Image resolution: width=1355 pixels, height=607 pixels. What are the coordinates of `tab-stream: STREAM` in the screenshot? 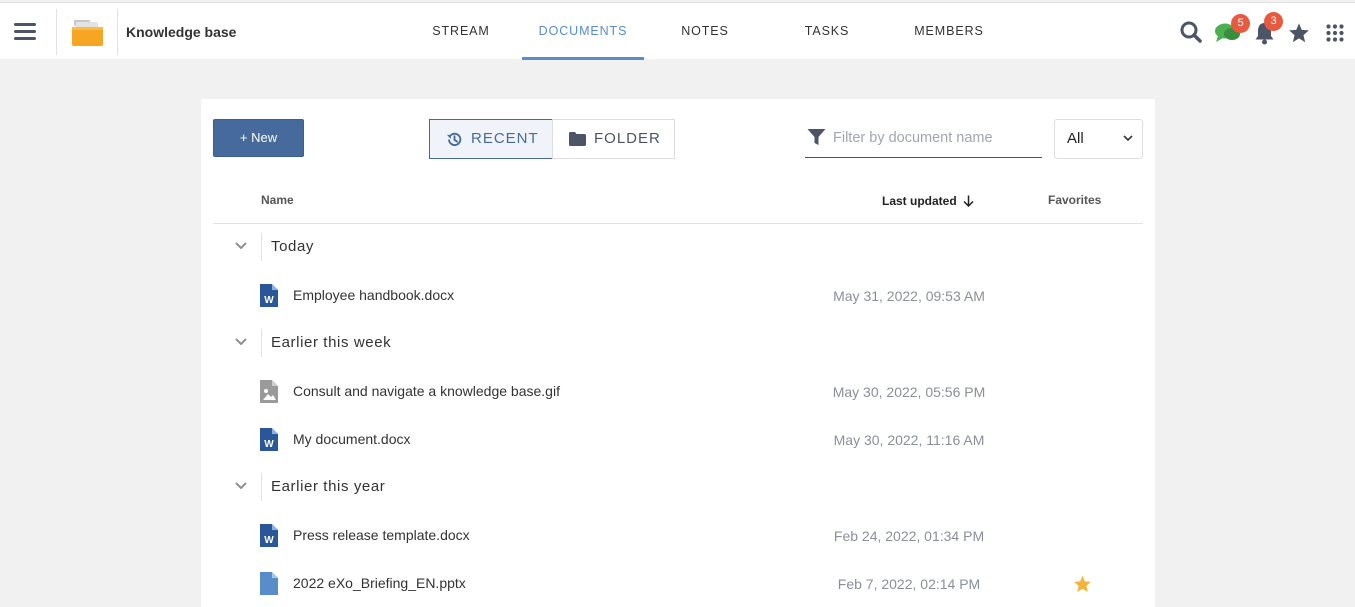 It's located at (461, 31).